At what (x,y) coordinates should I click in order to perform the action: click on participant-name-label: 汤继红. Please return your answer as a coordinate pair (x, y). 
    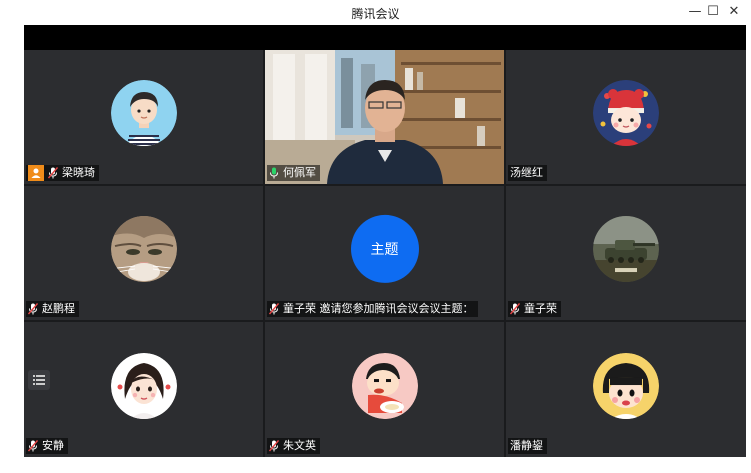
    Looking at the image, I should click on (527, 173).